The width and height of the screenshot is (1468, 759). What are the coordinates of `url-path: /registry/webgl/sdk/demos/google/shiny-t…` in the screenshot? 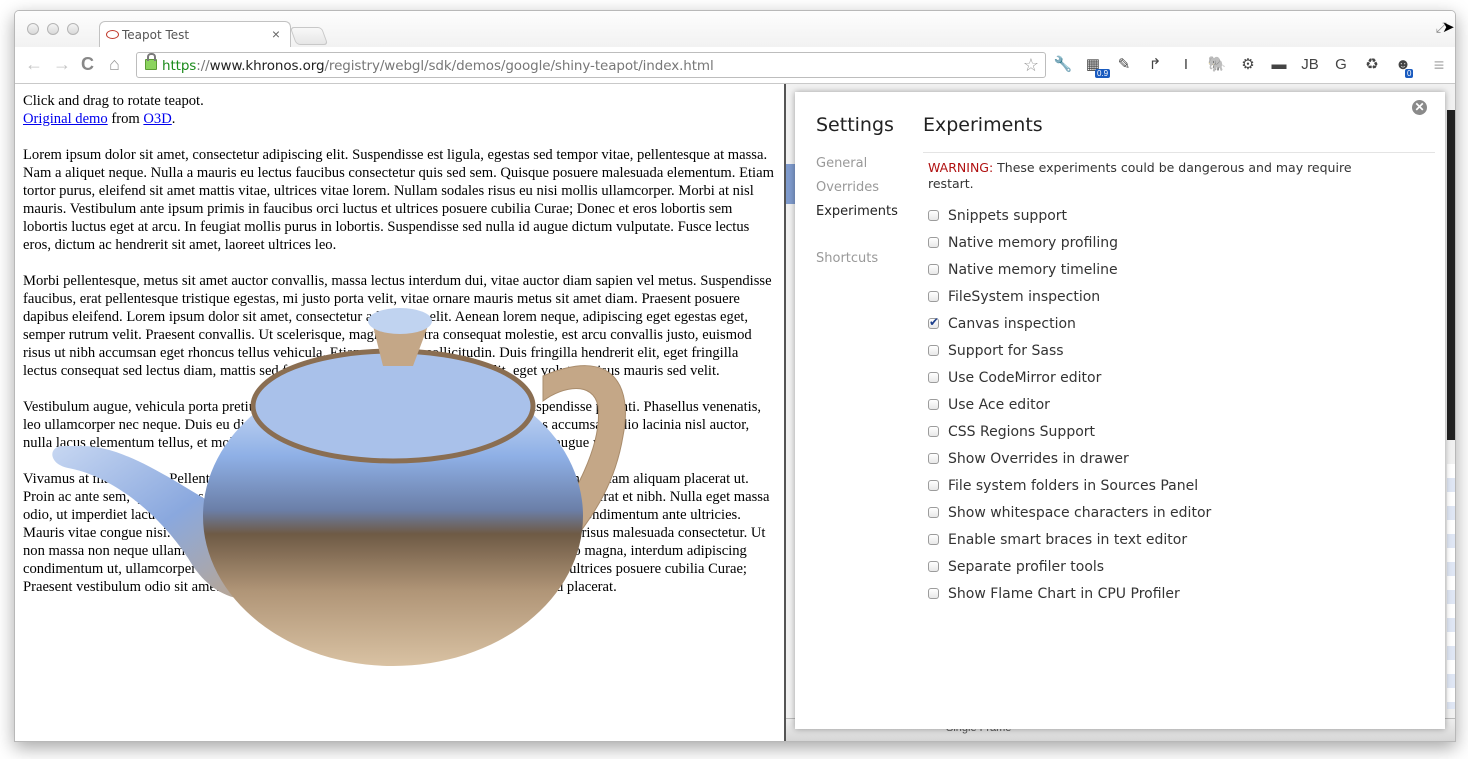 It's located at (519, 66).